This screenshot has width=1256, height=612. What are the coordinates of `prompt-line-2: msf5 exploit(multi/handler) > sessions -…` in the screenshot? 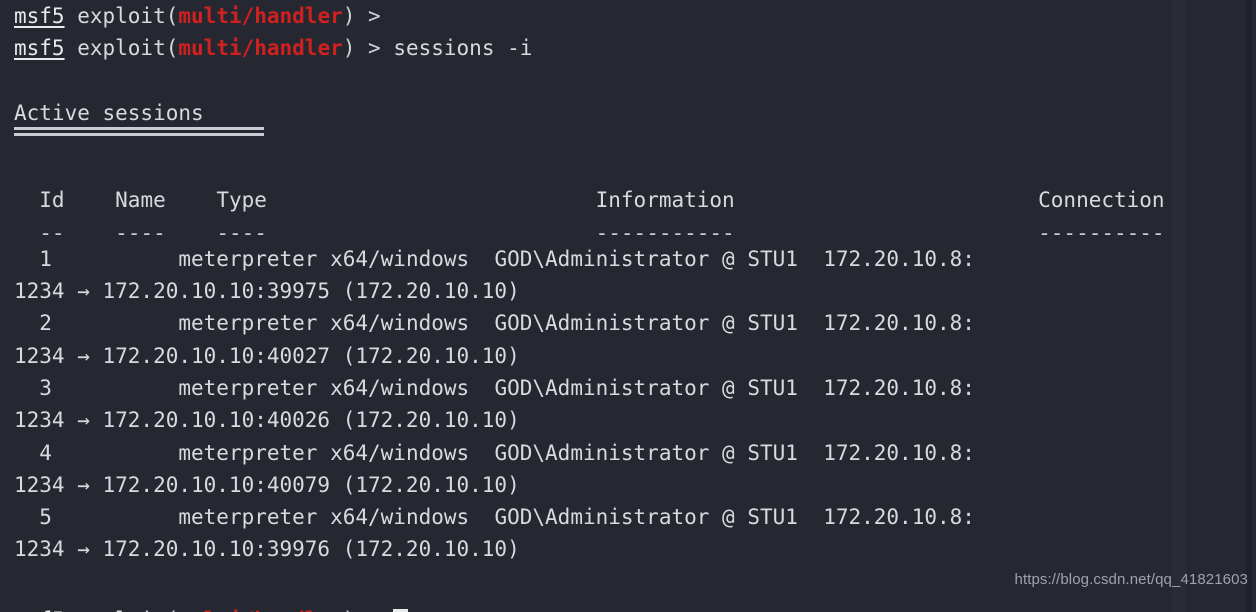 It's located at (628, 48).